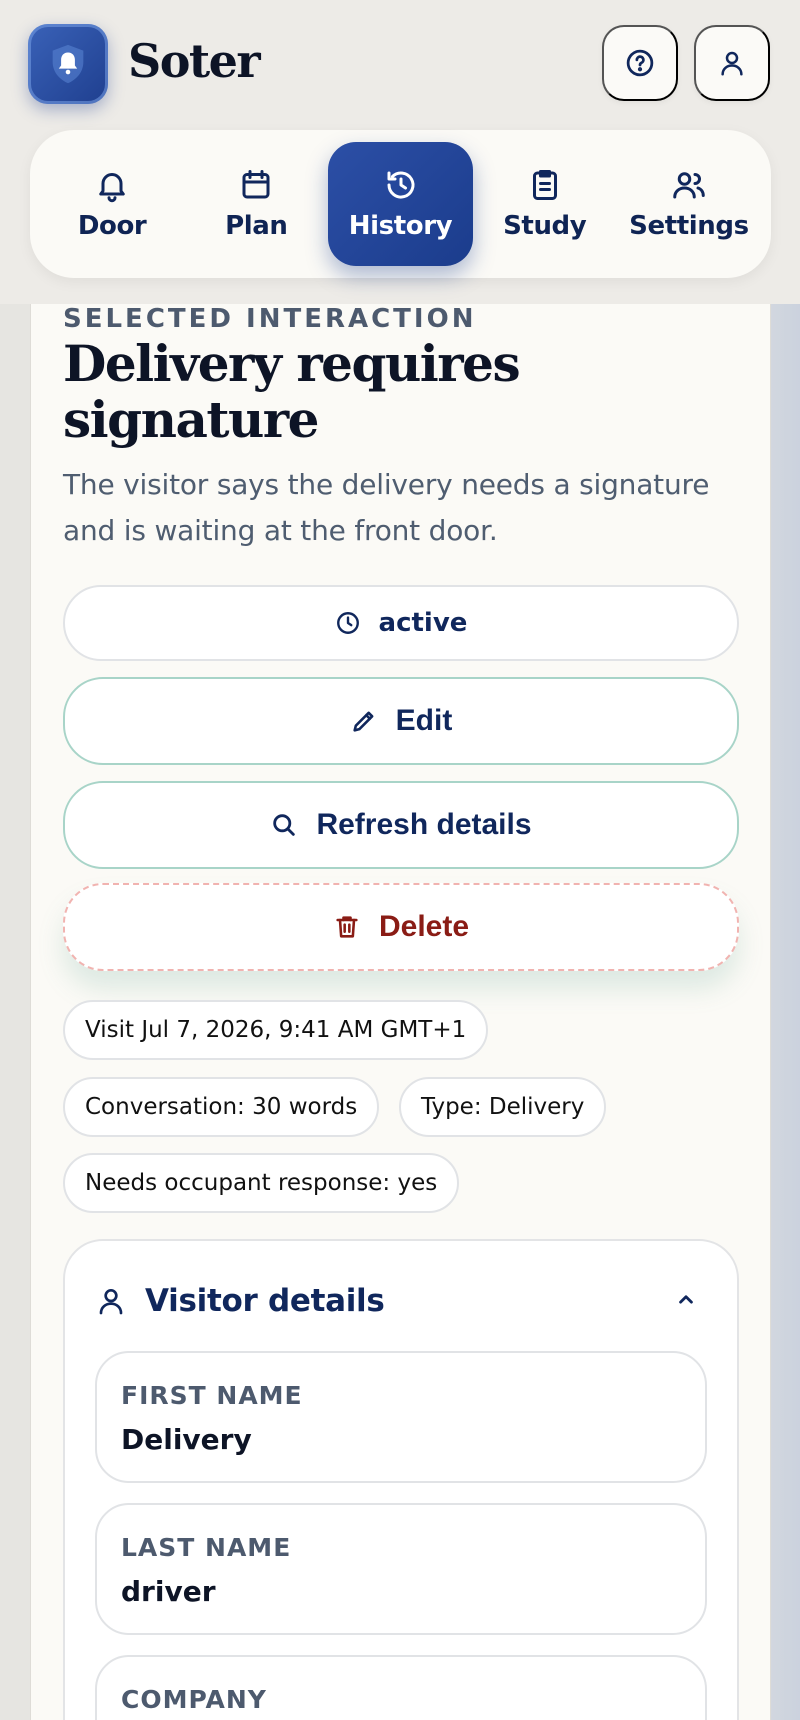 Image resolution: width=800 pixels, height=1720 pixels. What do you see at coordinates (194, 1699) in the screenshot?
I see `company-label: COMPANY` at bounding box center [194, 1699].